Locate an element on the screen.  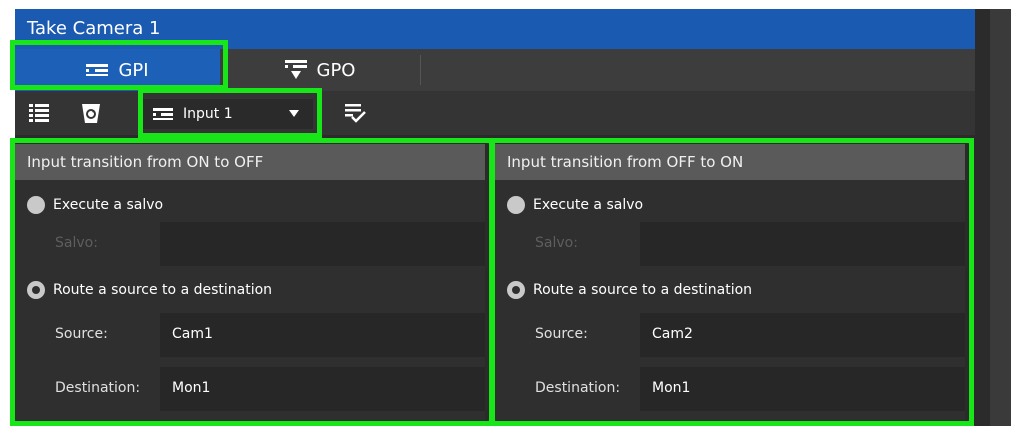
tab-gpi: GPI is located at coordinates (117, 70).